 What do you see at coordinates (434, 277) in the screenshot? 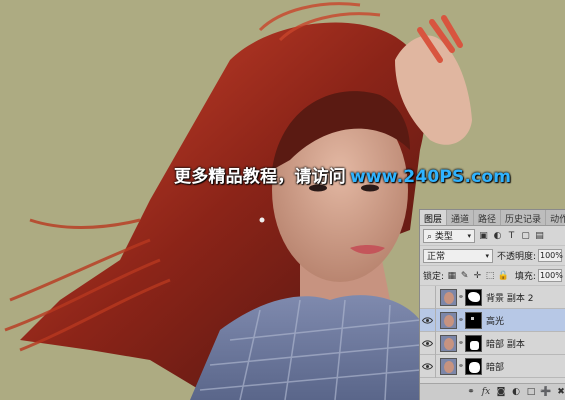
I see `lock-label: 锁定:` at bounding box center [434, 277].